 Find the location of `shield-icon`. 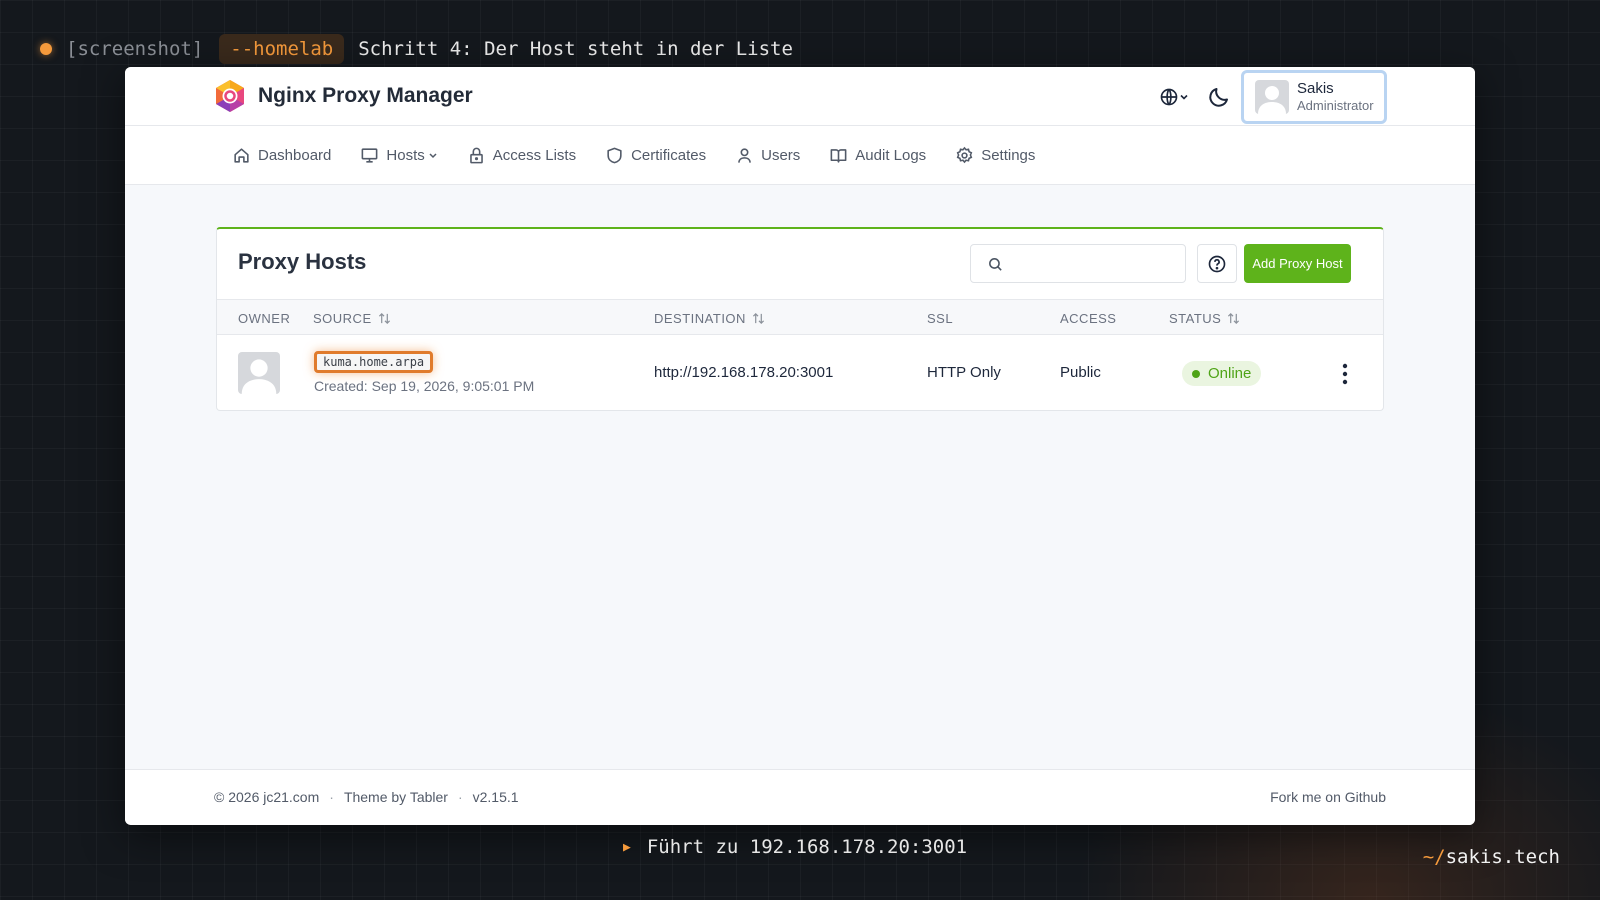

shield-icon is located at coordinates (614, 155).